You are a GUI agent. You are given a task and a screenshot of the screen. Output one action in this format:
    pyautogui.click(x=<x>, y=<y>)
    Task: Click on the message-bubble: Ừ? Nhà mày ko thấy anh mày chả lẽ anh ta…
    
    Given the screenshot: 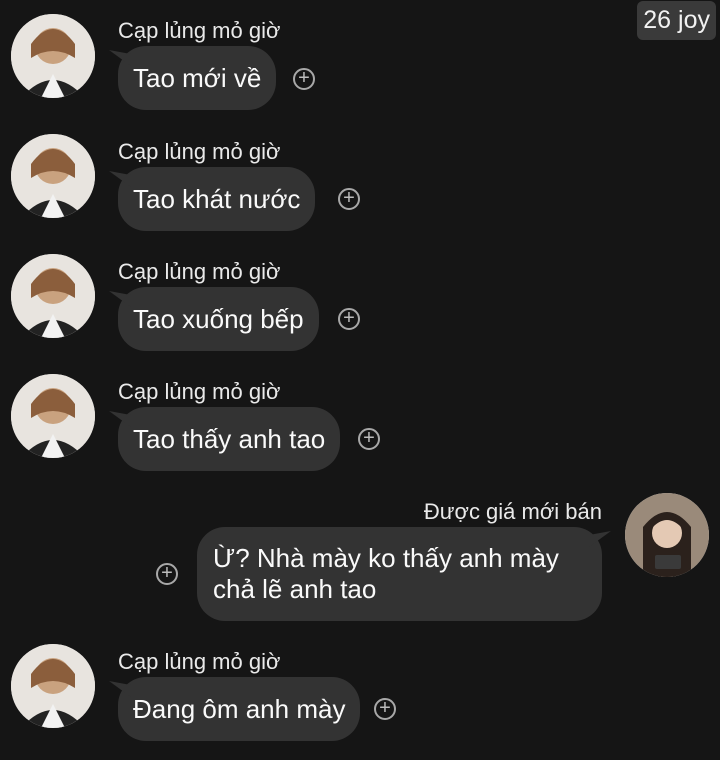 What is the action you would take?
    pyautogui.click(x=399, y=574)
    